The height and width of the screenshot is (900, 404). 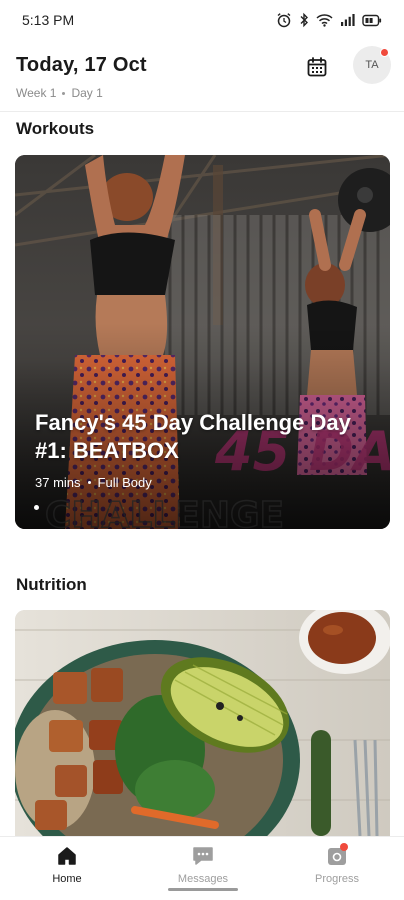 I want to click on week-day-subtitle: Week 1 Day 1, so click(x=59, y=93).